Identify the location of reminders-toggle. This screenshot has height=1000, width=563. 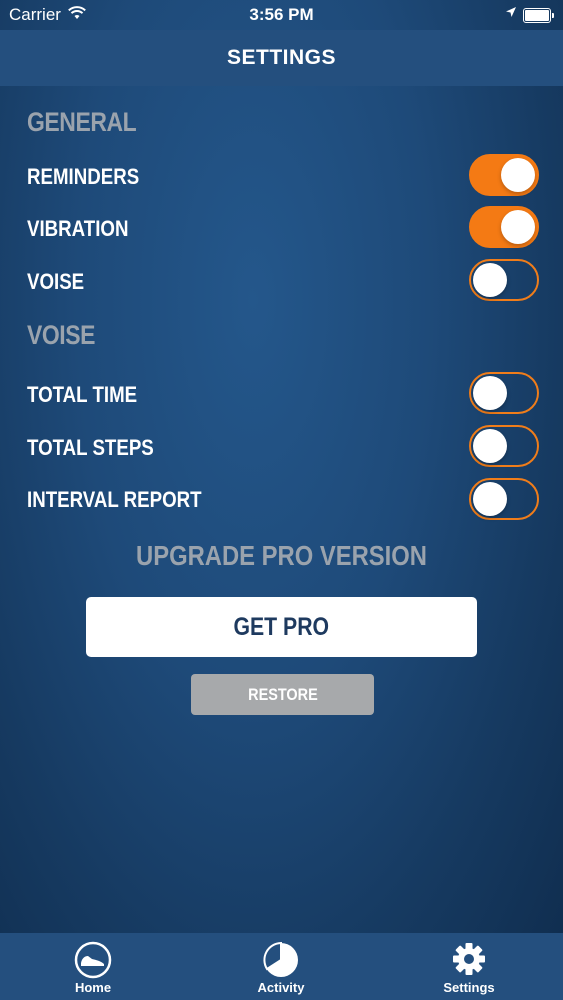
(504, 175).